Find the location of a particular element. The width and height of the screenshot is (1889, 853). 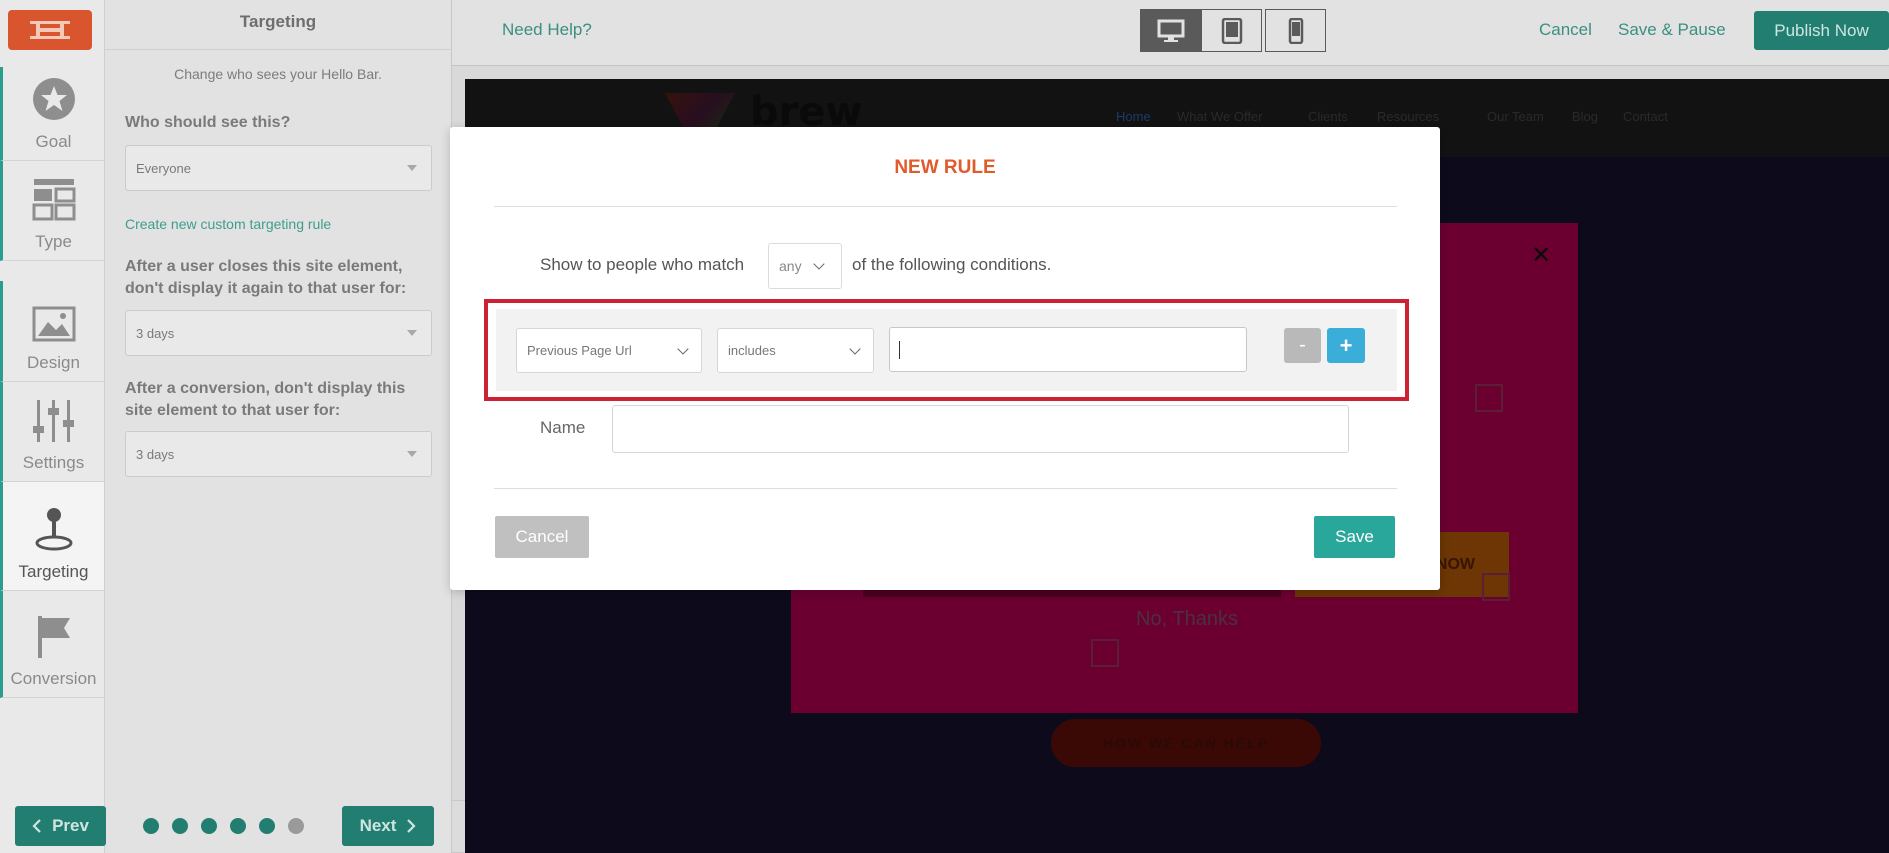

after-close-duration-select: 3 days is located at coordinates (278, 333).